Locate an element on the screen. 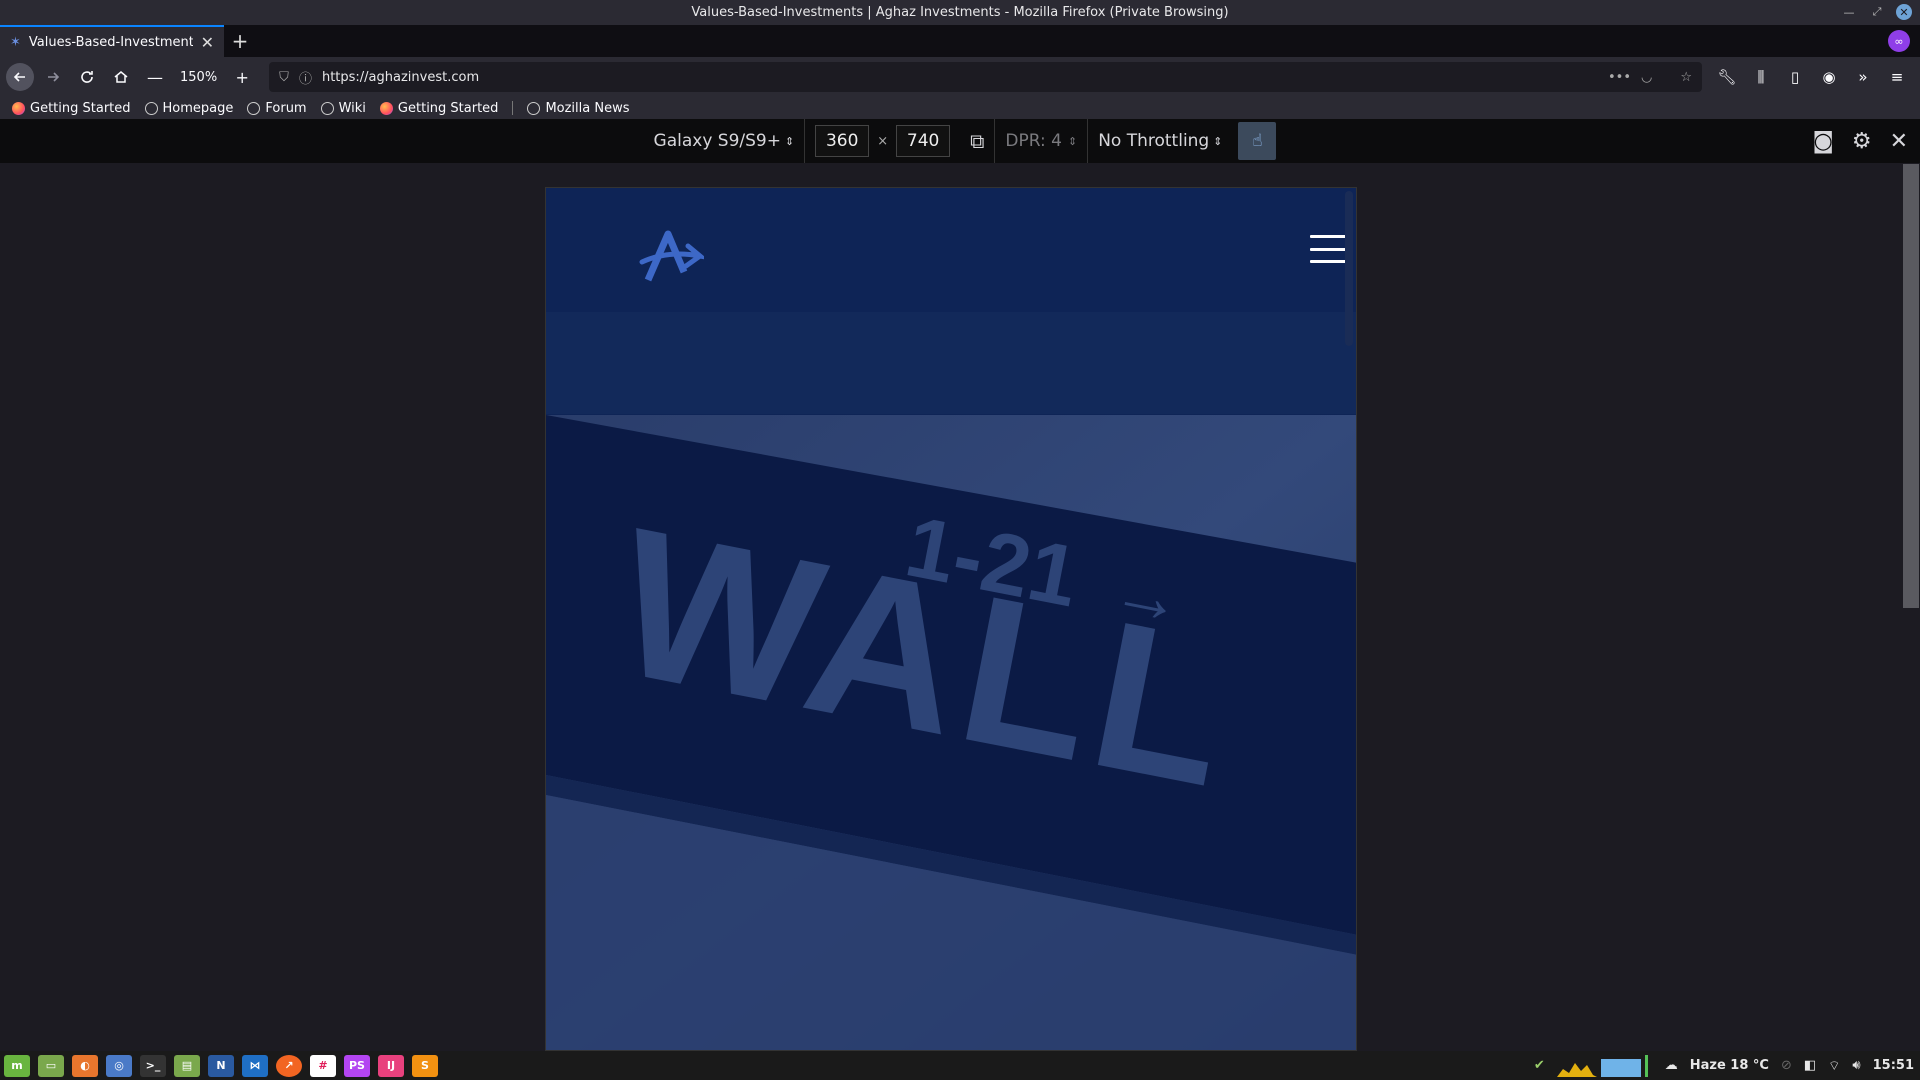 The image size is (1920, 1080). files-folder-icon: ▭ is located at coordinates (51, 1065).